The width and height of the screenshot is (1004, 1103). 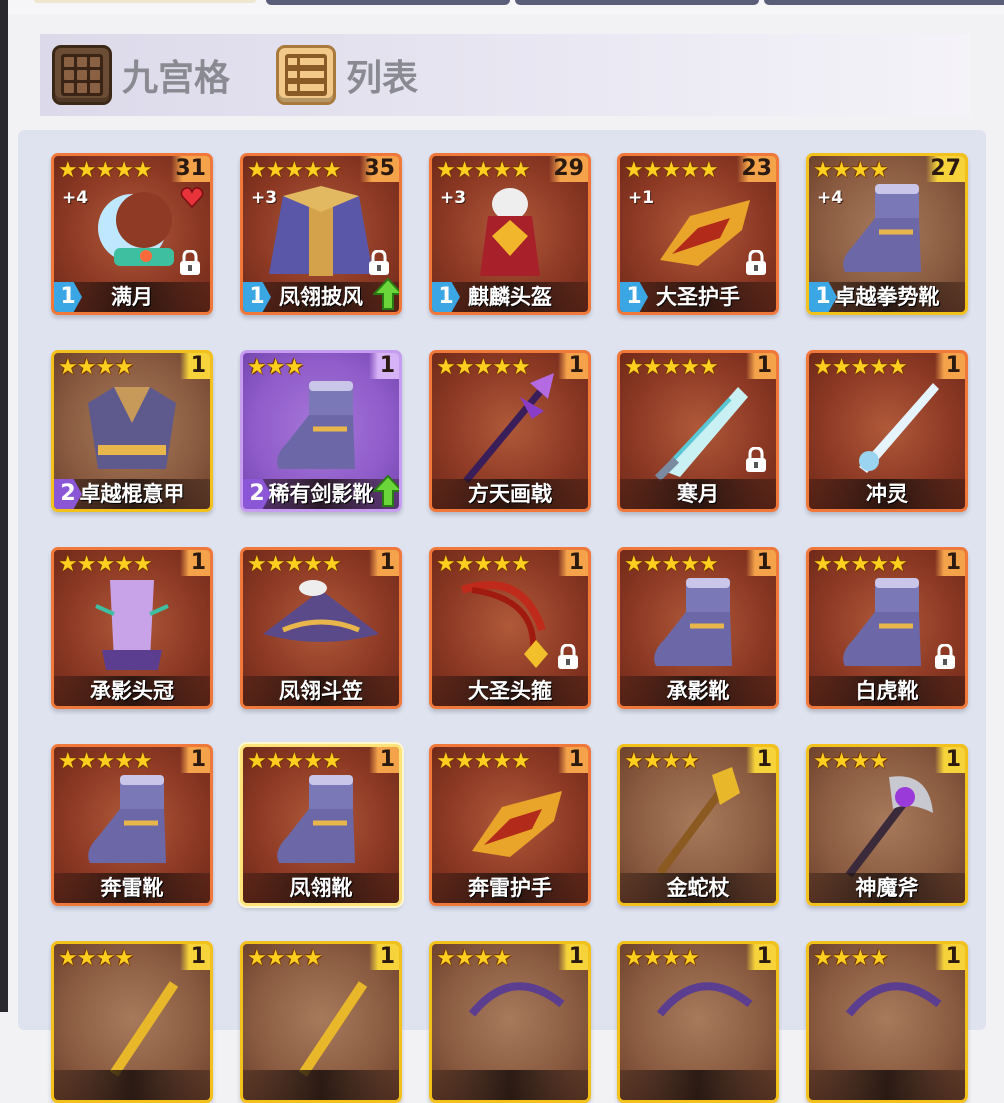 What do you see at coordinates (698, 825) in the screenshot?
I see `equipment-card: ★ ★ ★ ★ 1 金蛇杖` at bounding box center [698, 825].